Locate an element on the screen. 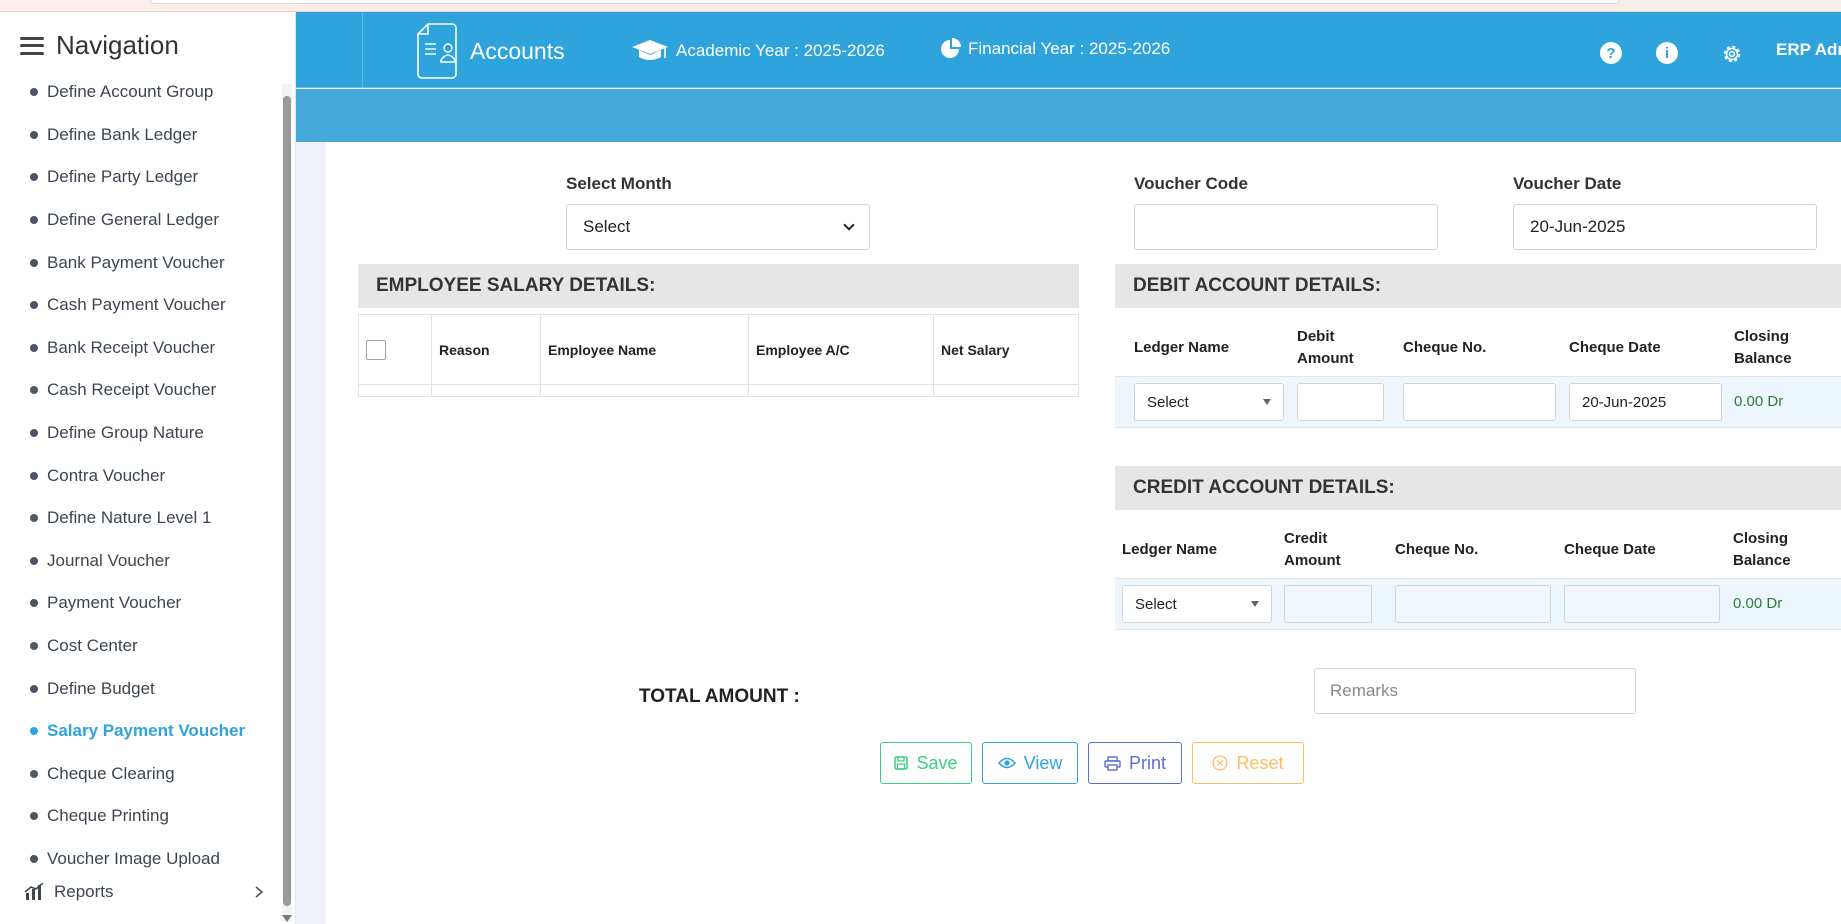  total-amount-label: TOTAL AMOUNT : is located at coordinates (719, 696).